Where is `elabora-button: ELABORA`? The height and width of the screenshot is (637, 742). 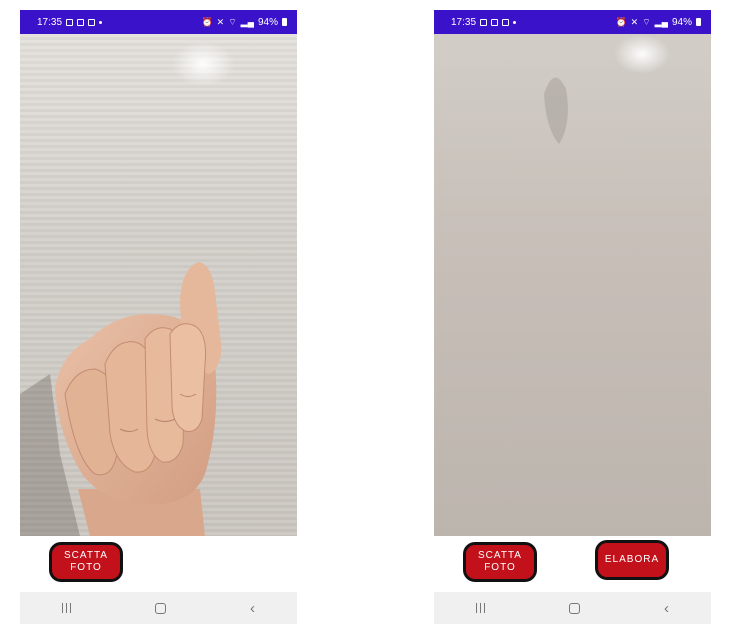
elabora-button: ELABORA is located at coordinates (632, 560).